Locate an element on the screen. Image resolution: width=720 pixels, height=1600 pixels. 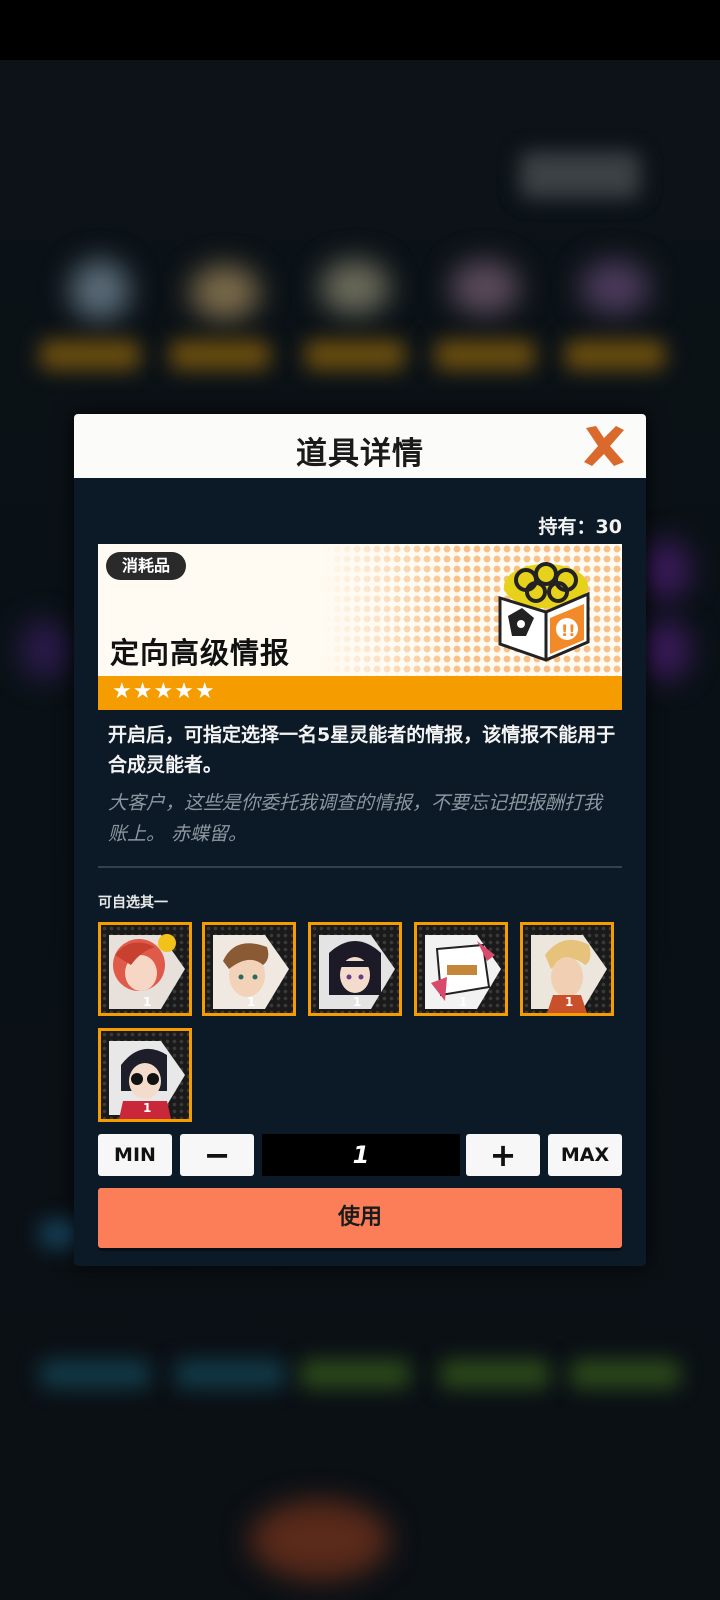
divider is located at coordinates (360, 867).